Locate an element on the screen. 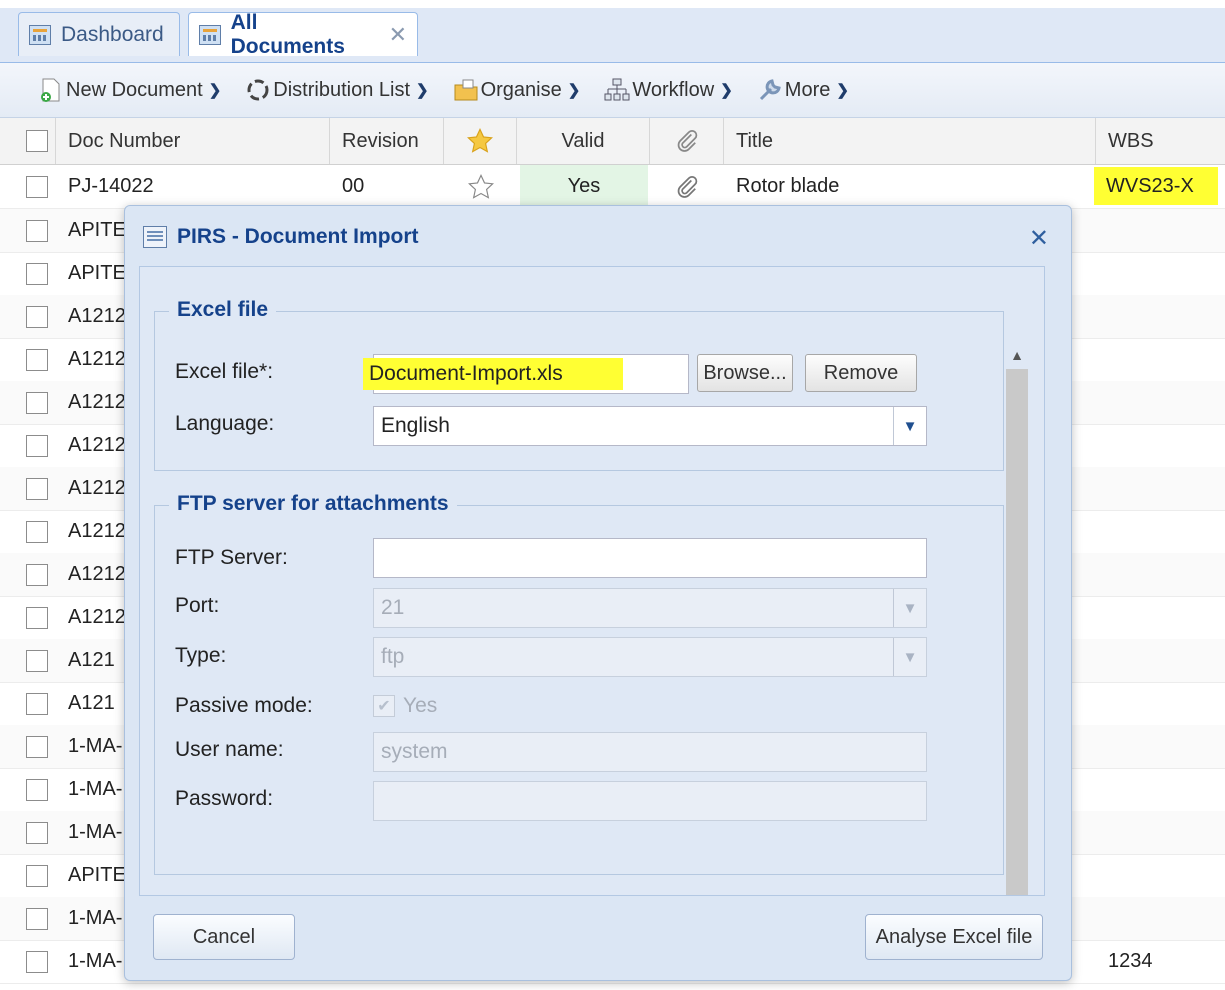 This screenshot has width=1225, height=990. favourite-cell is located at coordinates (480, 186).